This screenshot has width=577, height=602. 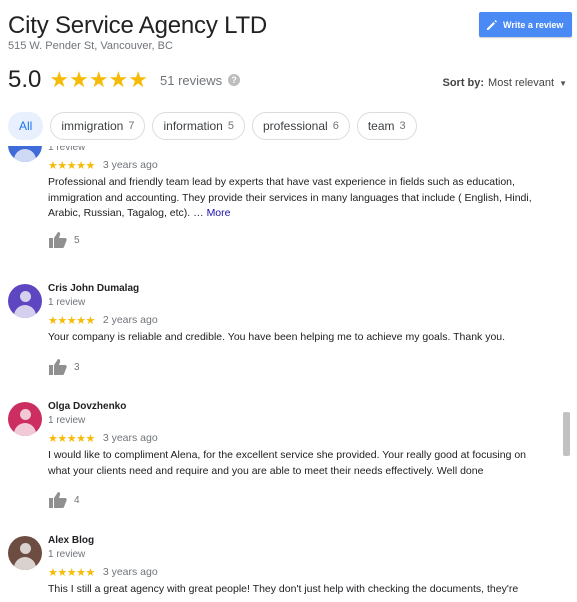 What do you see at coordinates (234, 80) in the screenshot?
I see `help-icon: ?` at bounding box center [234, 80].